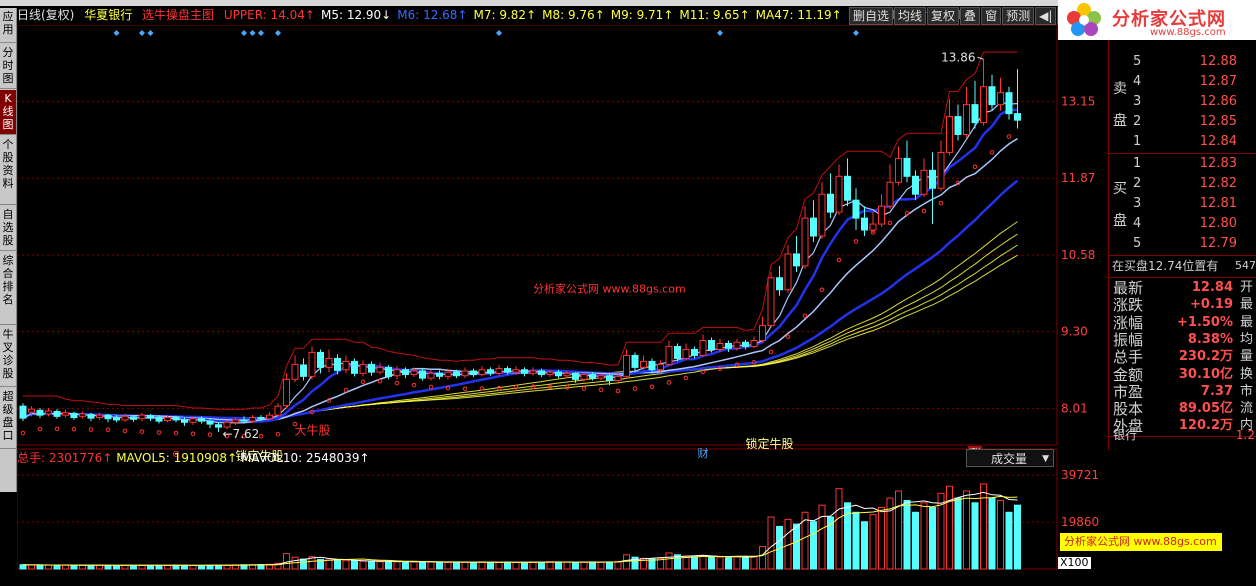 This screenshot has height=586, width=1256. What do you see at coordinates (1182, 142) in the screenshot?
I see `sell-row-4: 1 12.84` at bounding box center [1182, 142].